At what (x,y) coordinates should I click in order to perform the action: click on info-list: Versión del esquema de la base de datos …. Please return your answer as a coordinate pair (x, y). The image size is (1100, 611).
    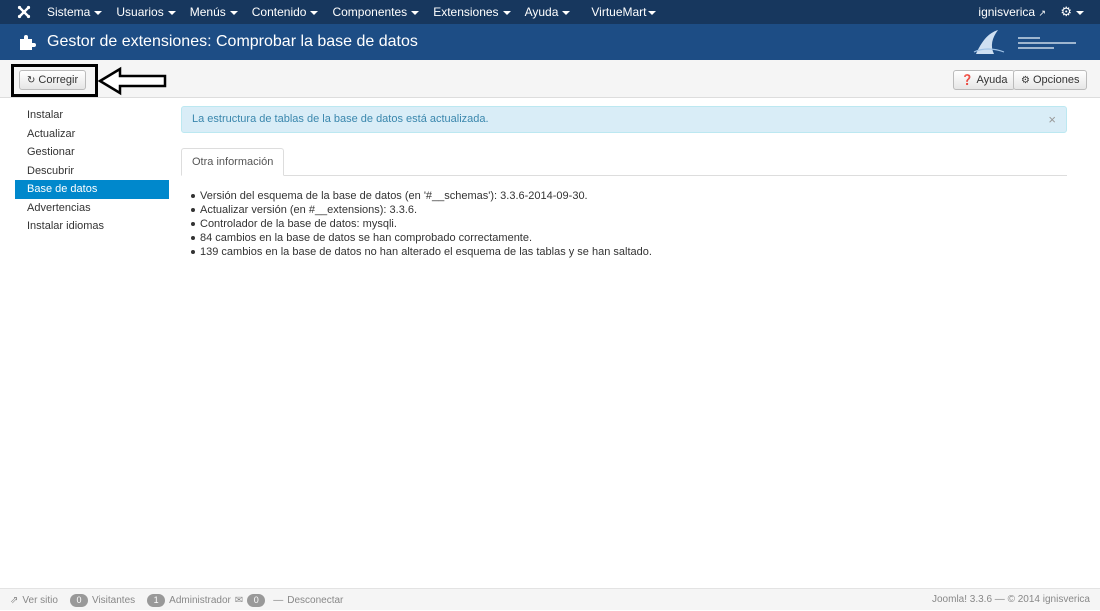
    Looking at the image, I should click on (420, 224).